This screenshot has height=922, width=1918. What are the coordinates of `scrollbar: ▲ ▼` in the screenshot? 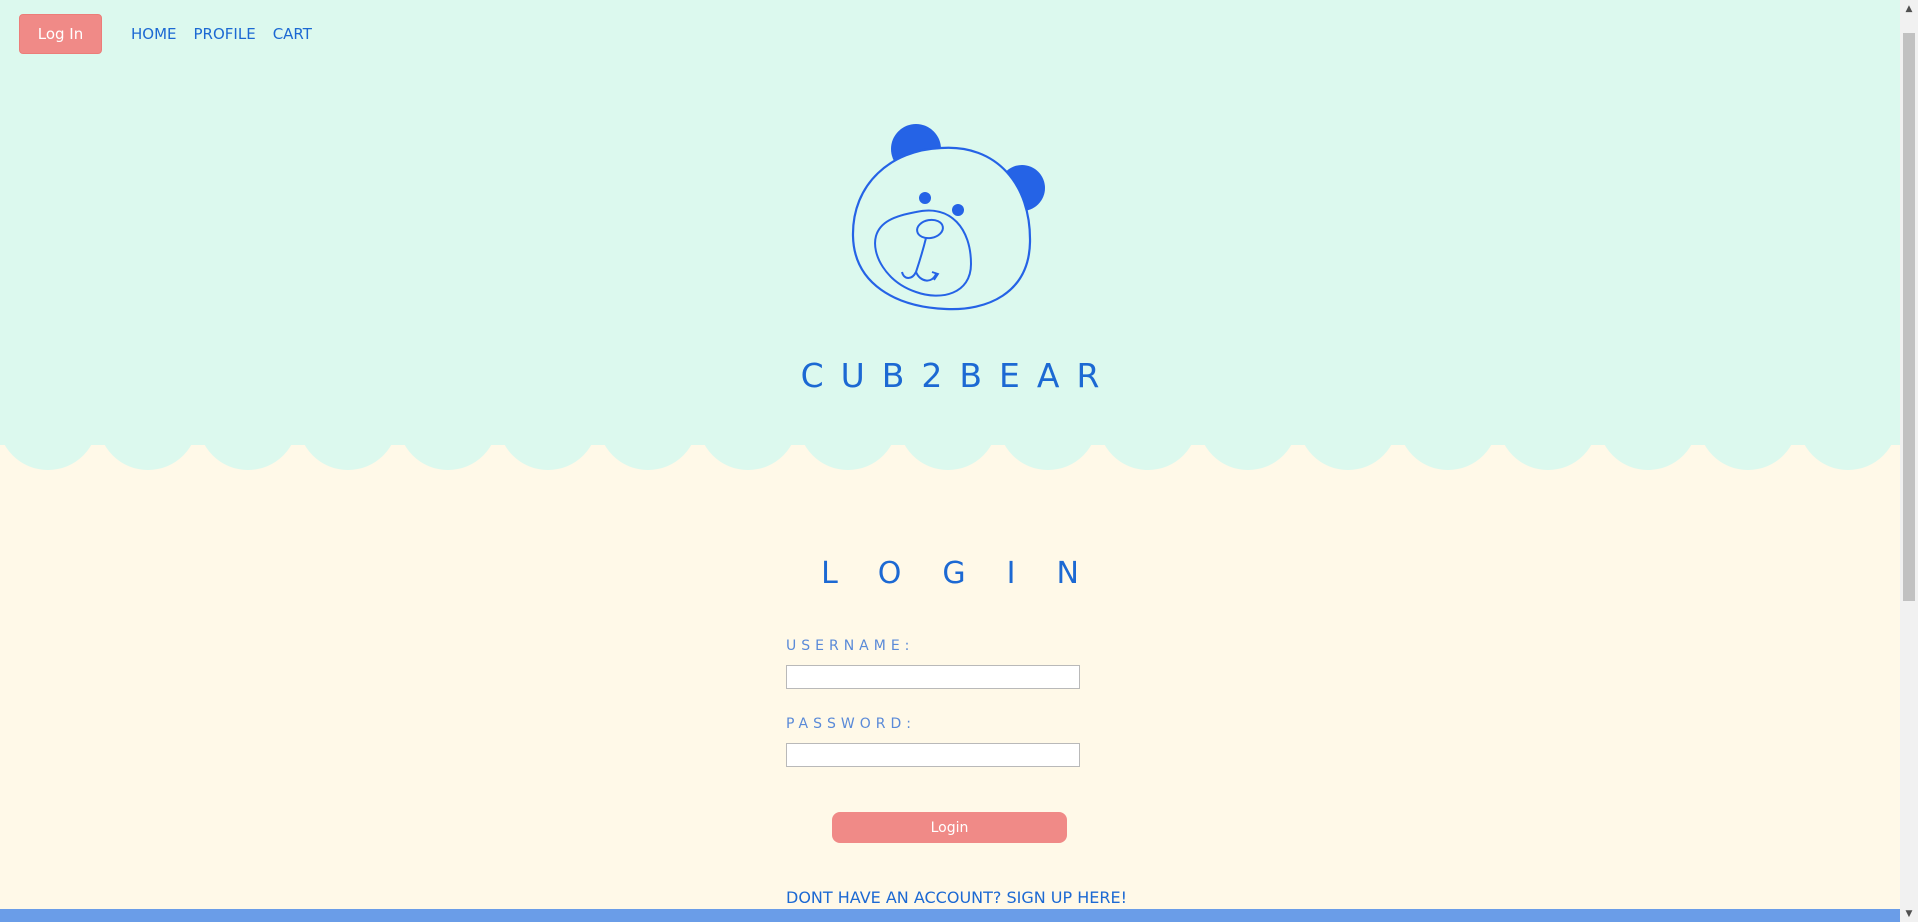 It's located at (1909, 461).